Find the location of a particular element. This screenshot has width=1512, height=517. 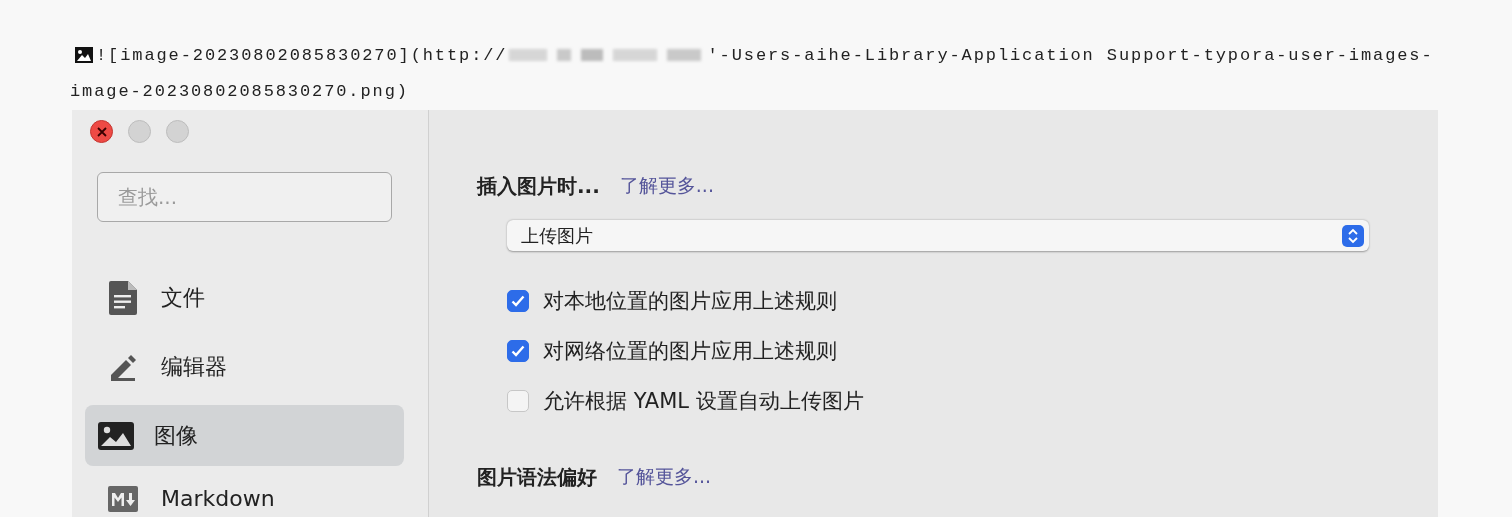

dropdown: 上传图片 is located at coordinates (938, 235).